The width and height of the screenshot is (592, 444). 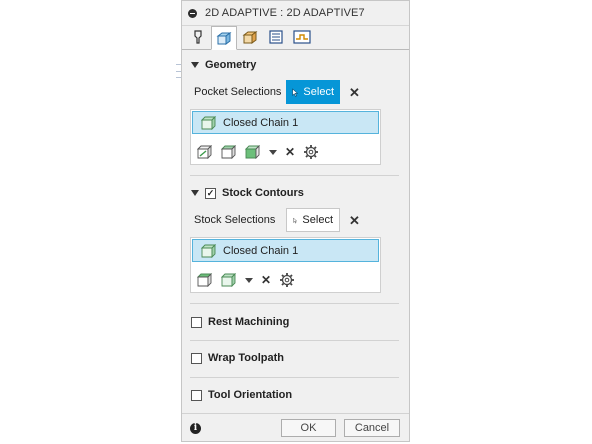 I want to click on dialog-footer: i OK Cancel, so click(x=295, y=427).